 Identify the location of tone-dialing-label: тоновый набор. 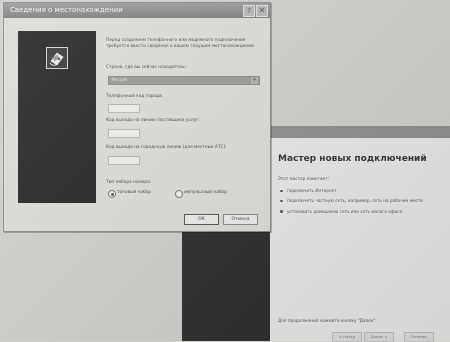
(134, 192).